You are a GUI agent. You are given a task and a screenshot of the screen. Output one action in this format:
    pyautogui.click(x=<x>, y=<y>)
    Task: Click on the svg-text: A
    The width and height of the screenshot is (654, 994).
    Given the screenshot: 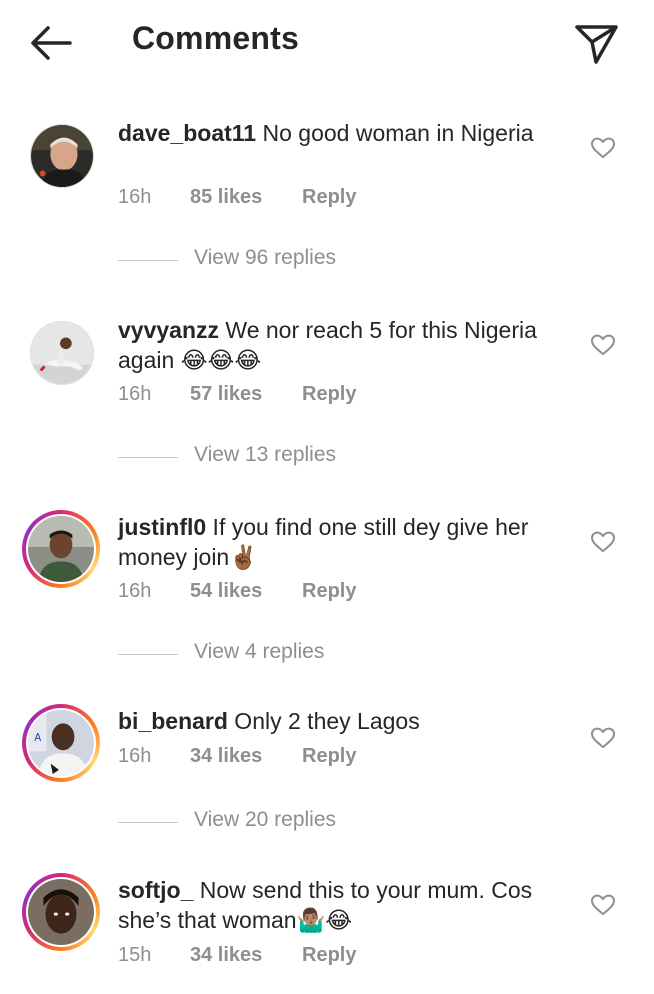 What is the action you would take?
    pyautogui.click(x=37, y=738)
    